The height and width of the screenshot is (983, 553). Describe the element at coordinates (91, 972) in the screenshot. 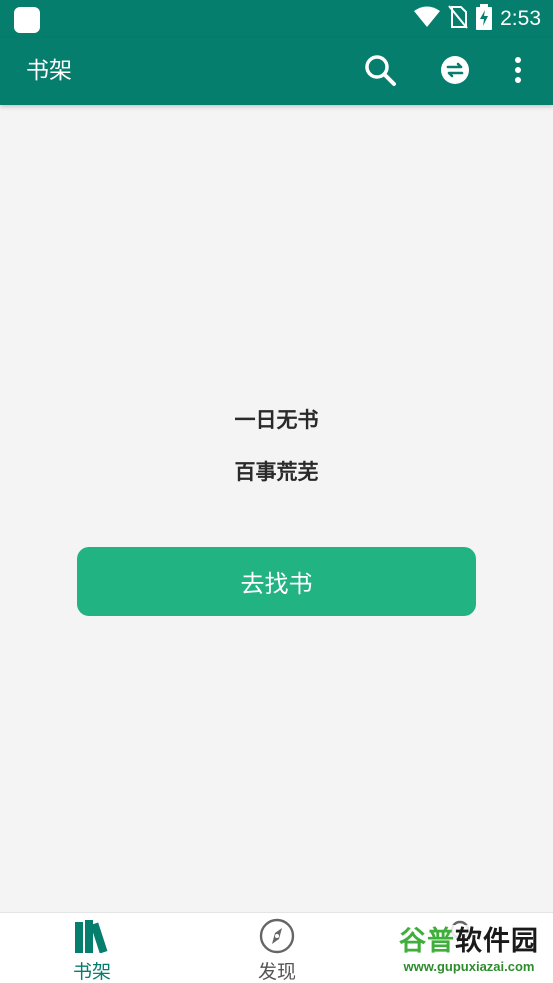

I see `nav-label-bookshelf: 书架` at that location.